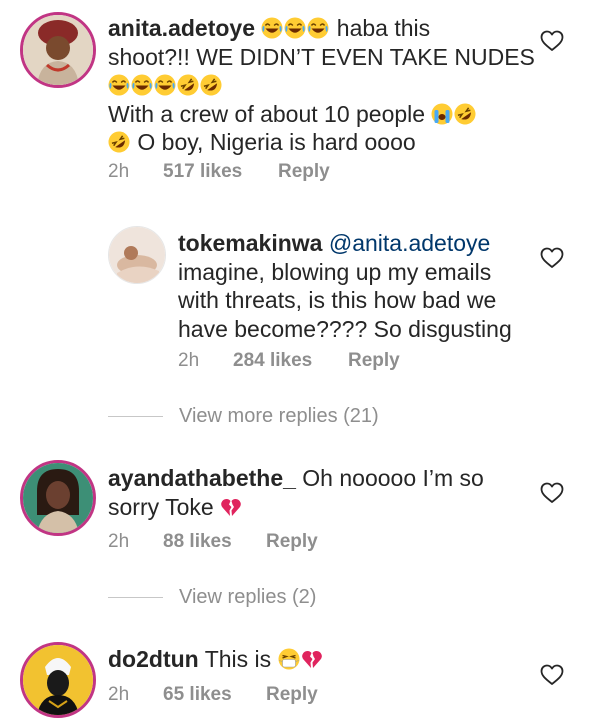  What do you see at coordinates (393, 478) in the screenshot?
I see `comment-text: Oh nooooo I’m so` at bounding box center [393, 478].